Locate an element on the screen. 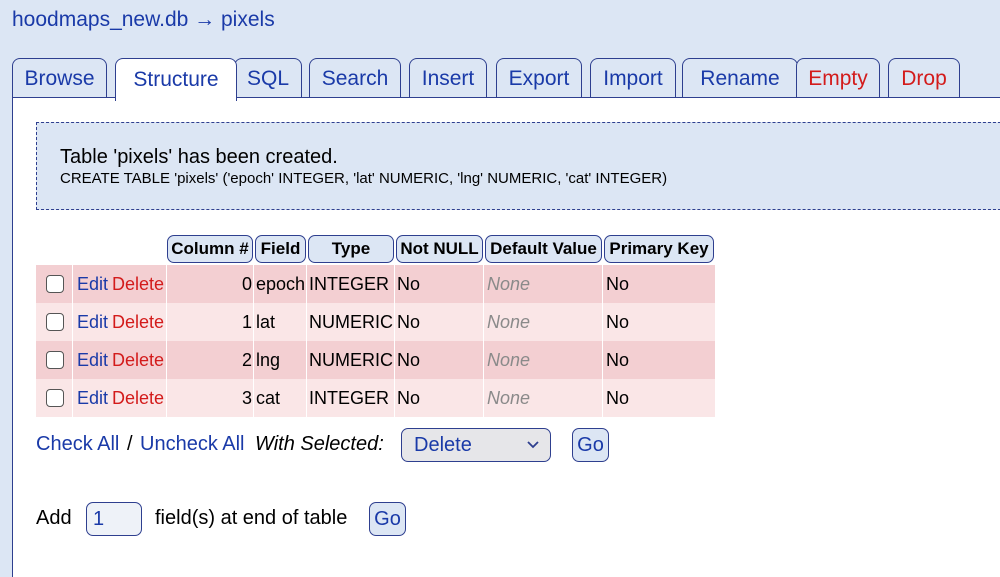 The height and width of the screenshot is (577, 1000). tab-structure: Structure is located at coordinates (176, 79).